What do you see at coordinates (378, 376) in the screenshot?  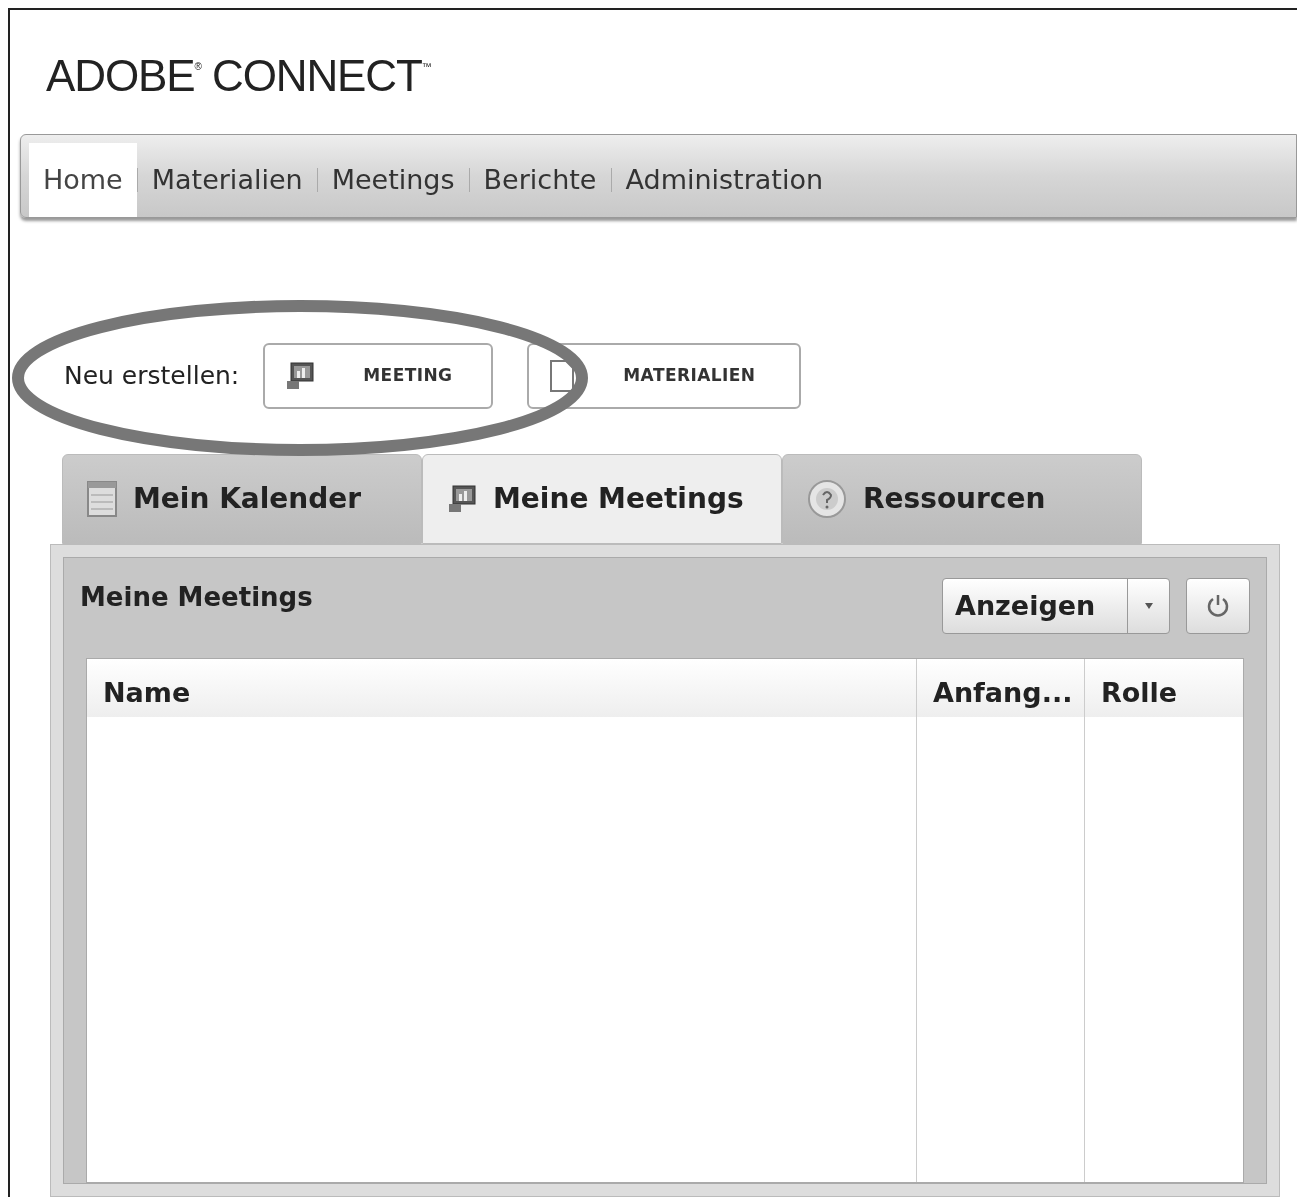 I see `create-button: MEETING` at bounding box center [378, 376].